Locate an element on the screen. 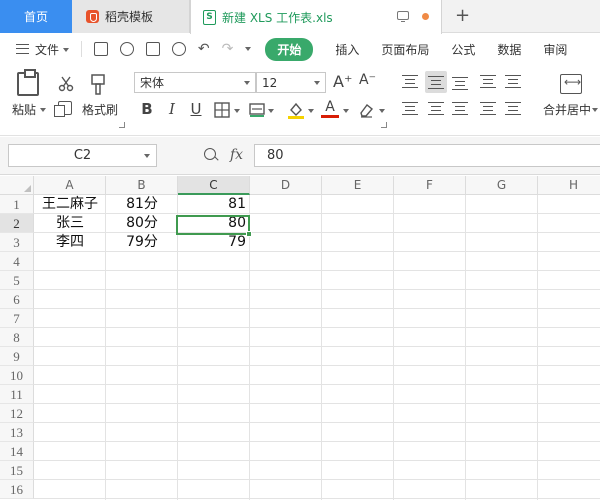  unsaved-dot-icon is located at coordinates (425, 16).